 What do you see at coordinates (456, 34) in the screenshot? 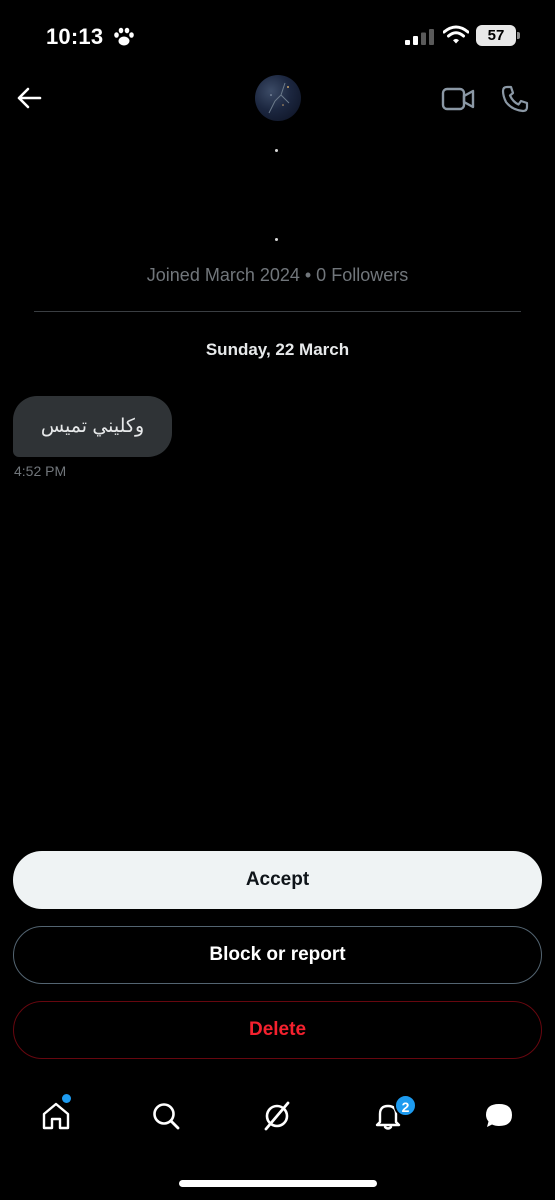
I see `wifi-icon` at bounding box center [456, 34].